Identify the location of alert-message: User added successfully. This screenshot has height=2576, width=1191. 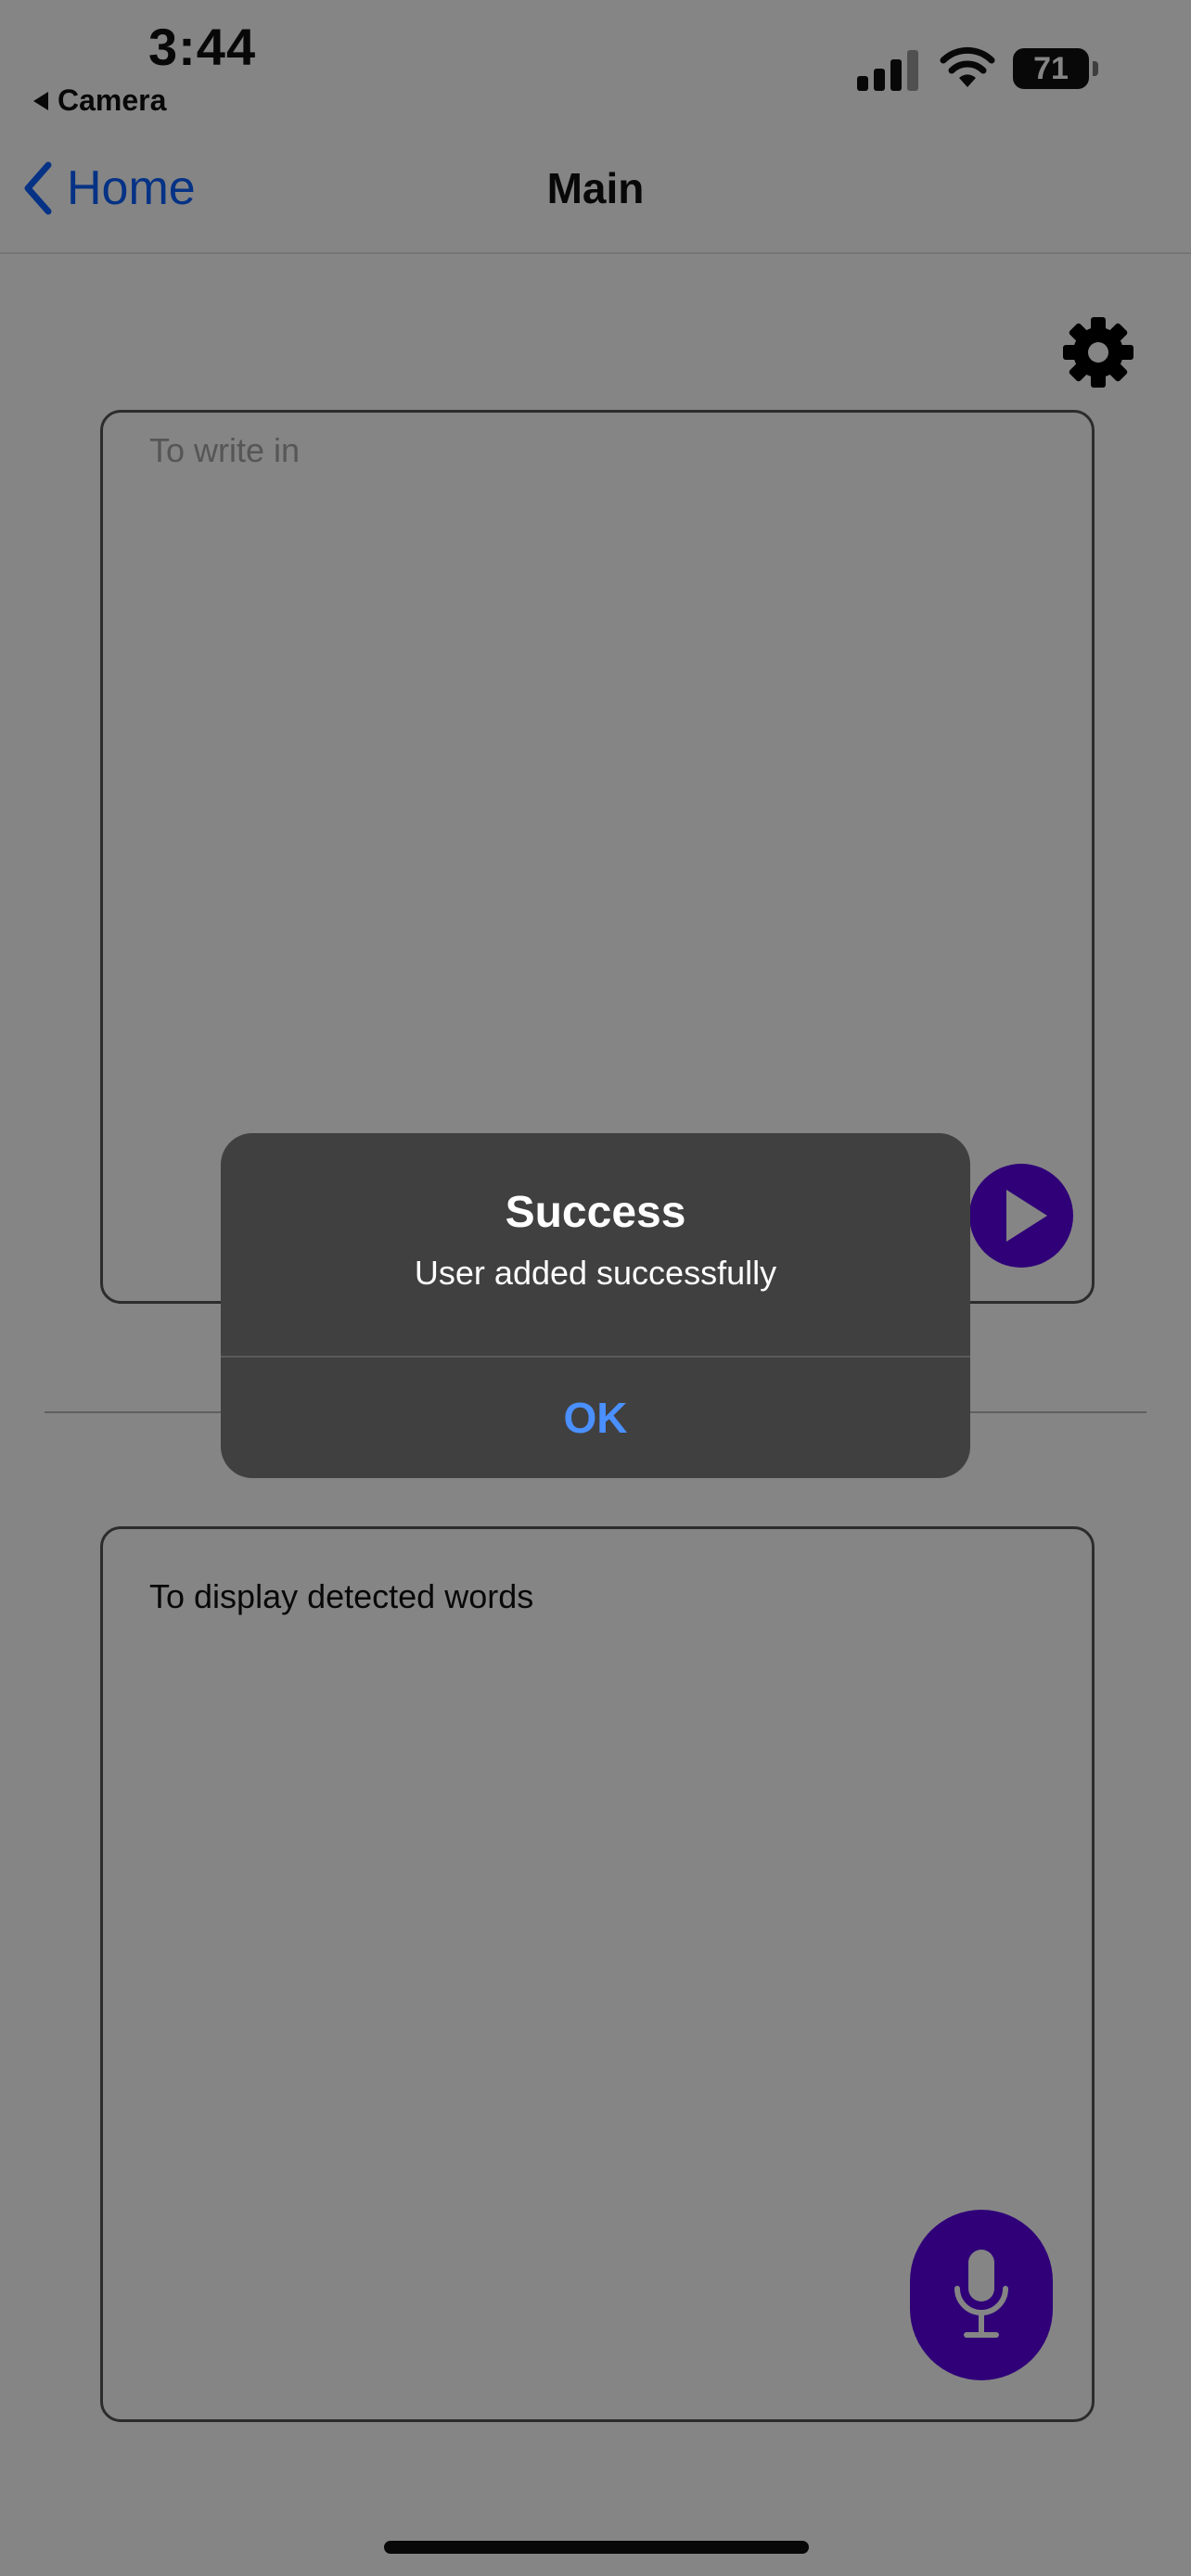
(595, 1273).